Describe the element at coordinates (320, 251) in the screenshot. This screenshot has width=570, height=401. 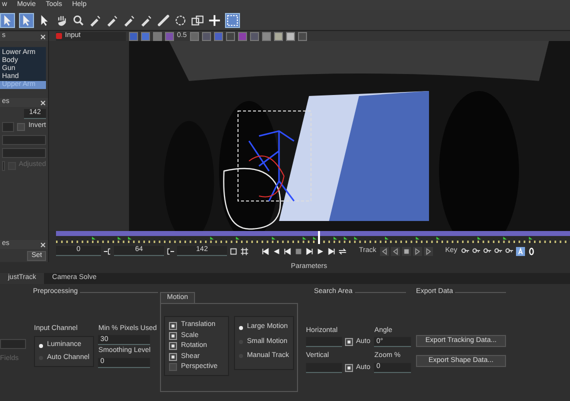
I see `play-icon` at that location.